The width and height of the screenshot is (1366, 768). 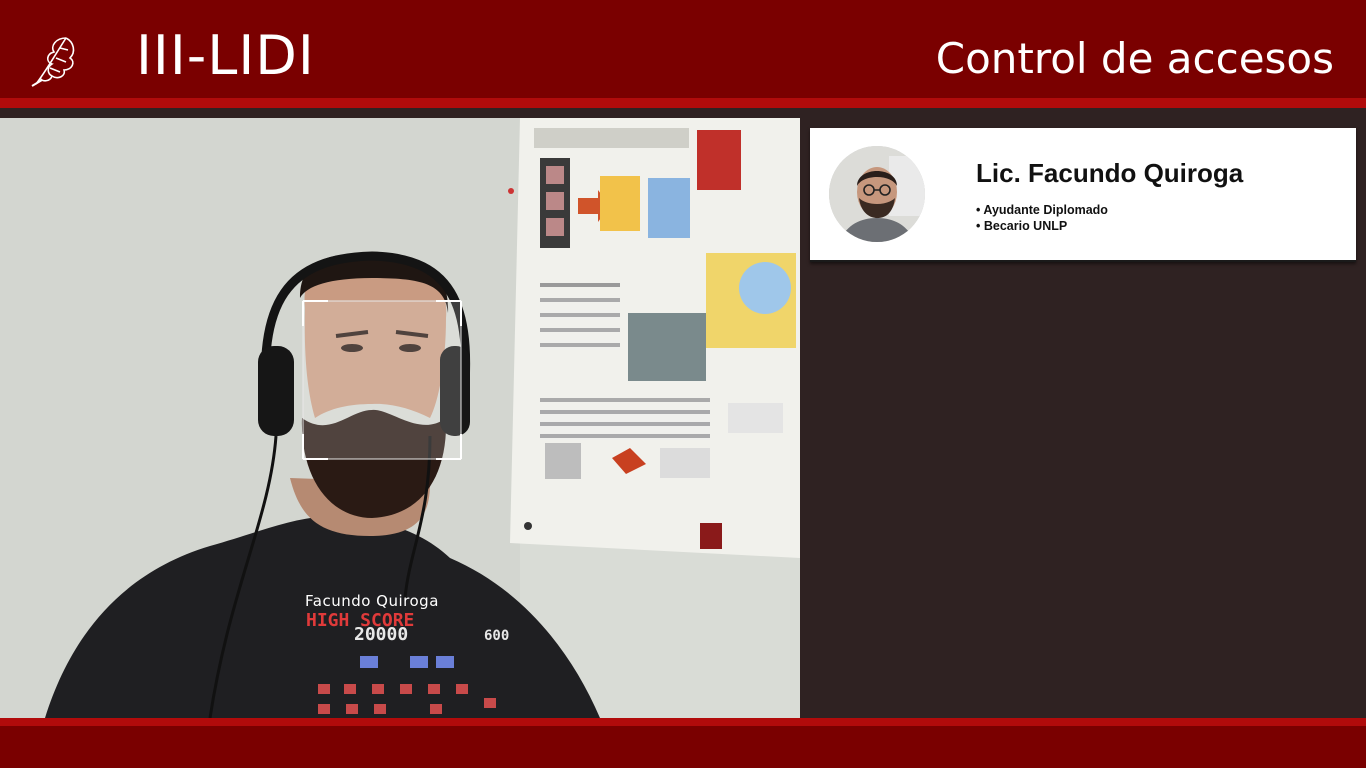 I want to click on face-detection-label: Facundo Quiroga, so click(x=372, y=601).